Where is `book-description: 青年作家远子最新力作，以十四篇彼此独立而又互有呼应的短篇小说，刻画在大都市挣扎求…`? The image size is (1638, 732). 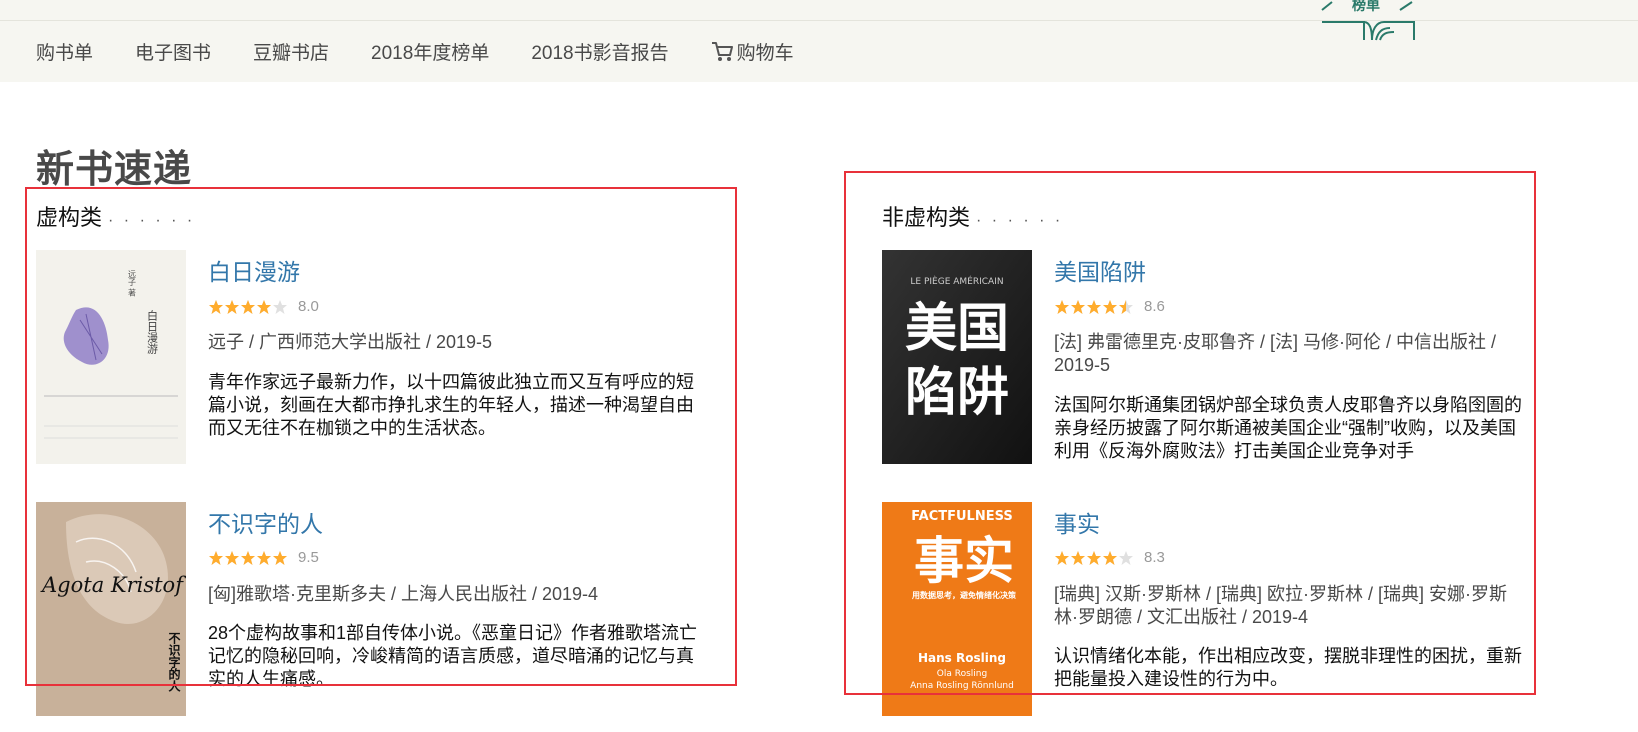
book-description: 青年作家远子最新力作，以十四篇彼此独立而又互有呼应的短篇小说，刻画在大都市挣扎求… is located at coordinates (451, 405).